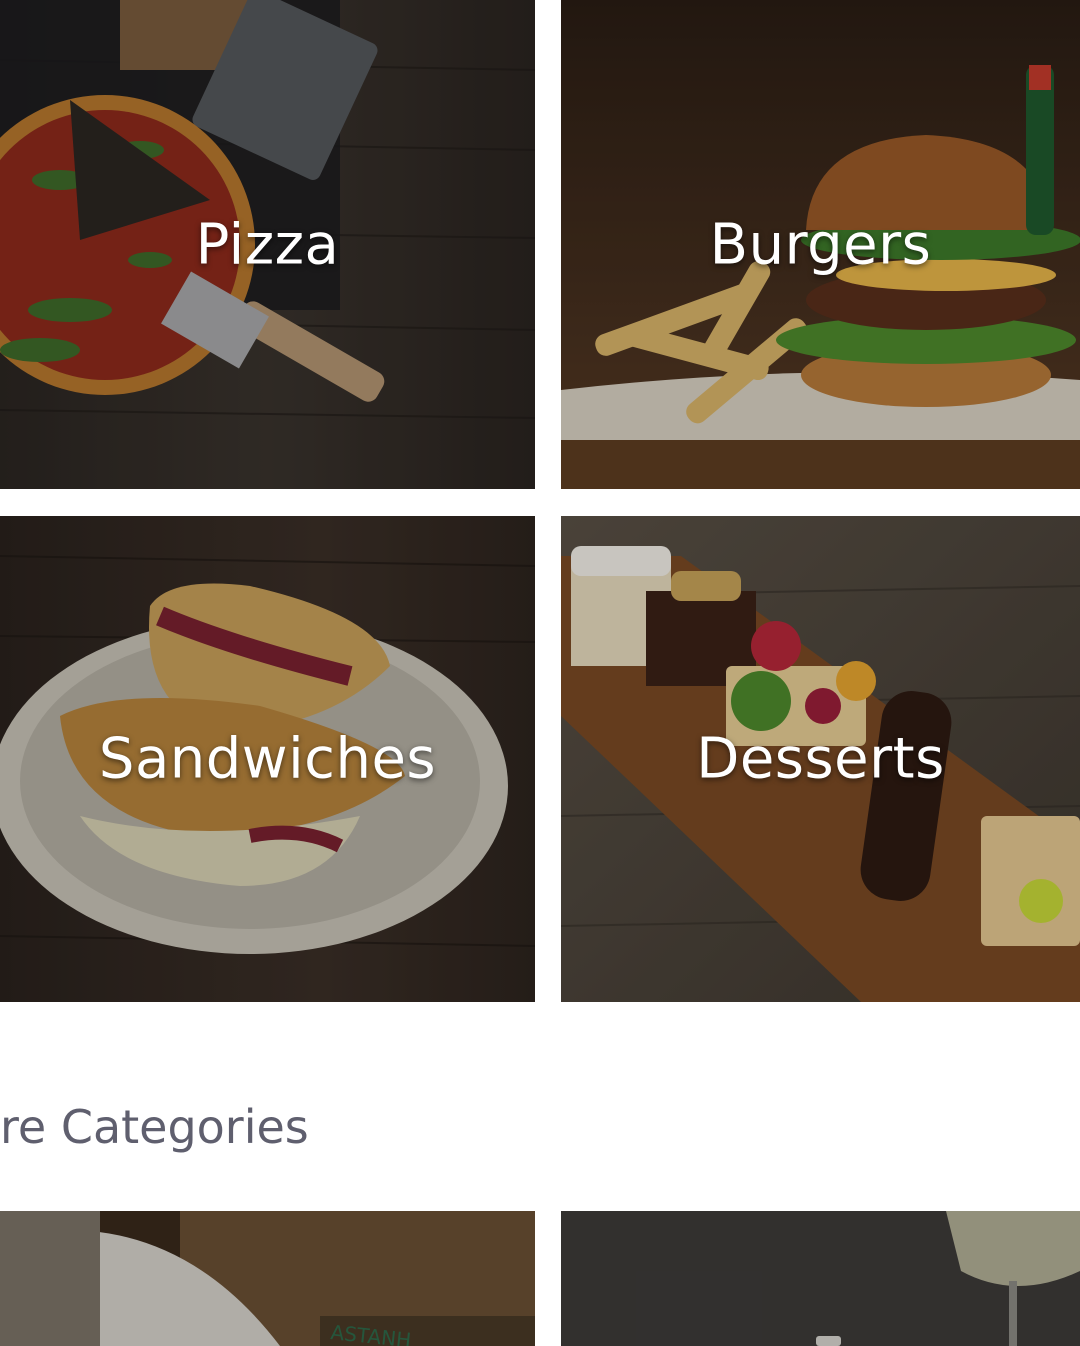  Describe the element at coordinates (267, 1278) in the screenshot. I see `category-tile-coffee: ASTANH` at that location.